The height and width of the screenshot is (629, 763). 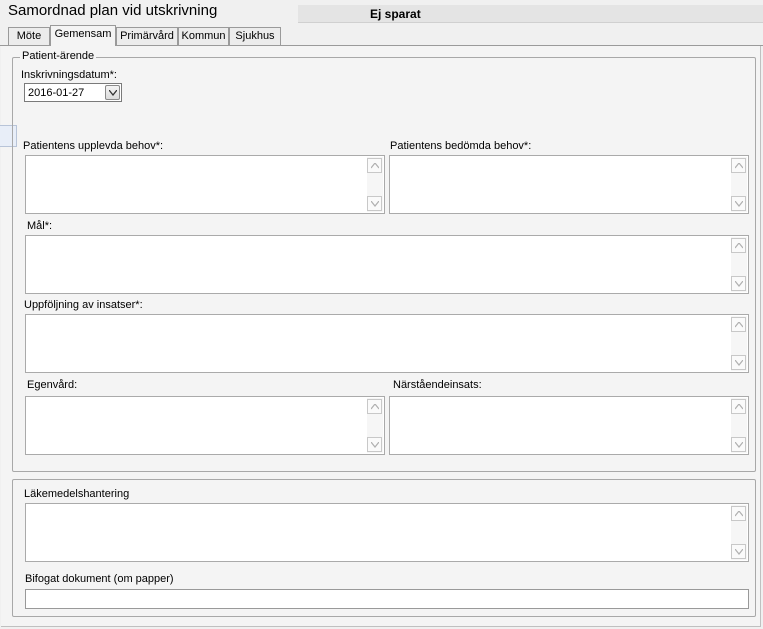 I want to click on status-strip, so click(x=530, y=14).